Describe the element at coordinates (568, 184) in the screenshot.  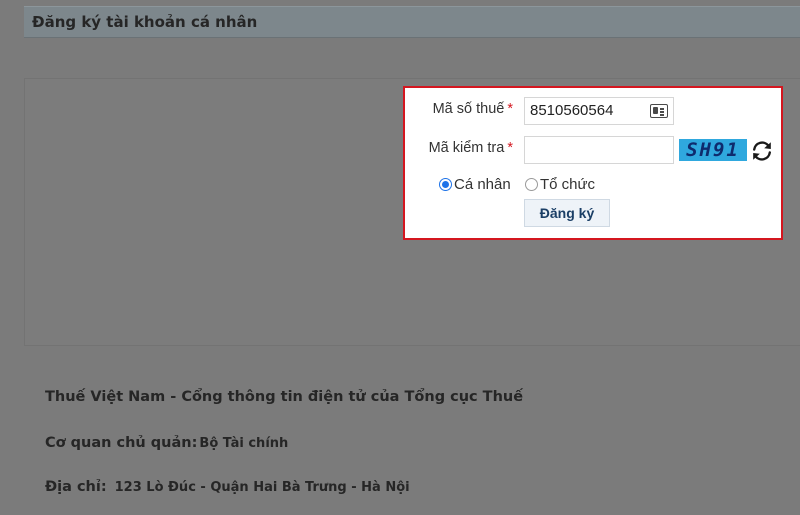
I see `radio-to-chuc-label: Tổ chức` at that location.